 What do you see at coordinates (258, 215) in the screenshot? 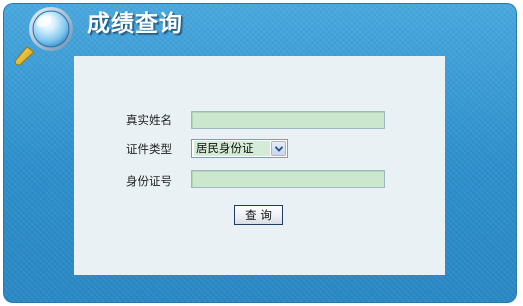
I see `query-button: 查 询` at bounding box center [258, 215].